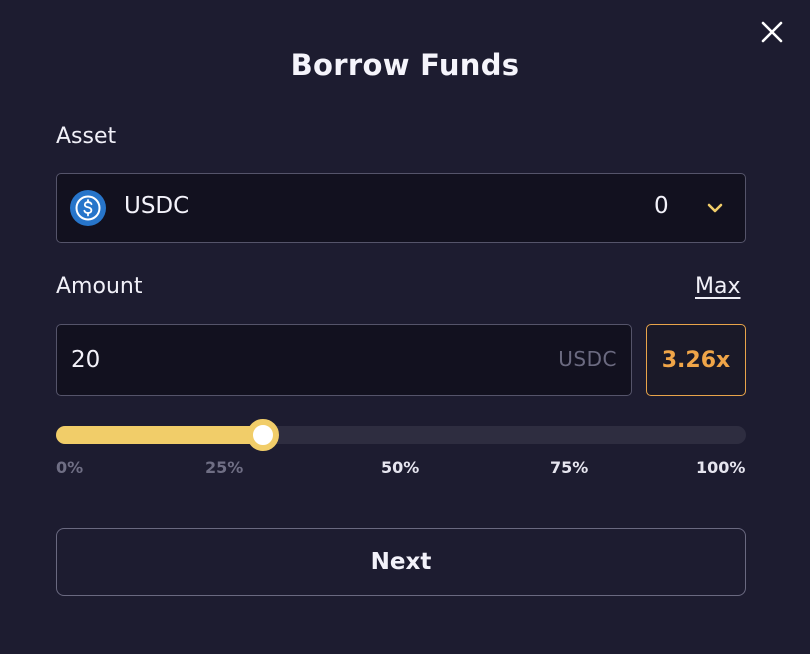  Describe the element at coordinates (661, 206) in the screenshot. I see `asset-balance: 0` at that location.